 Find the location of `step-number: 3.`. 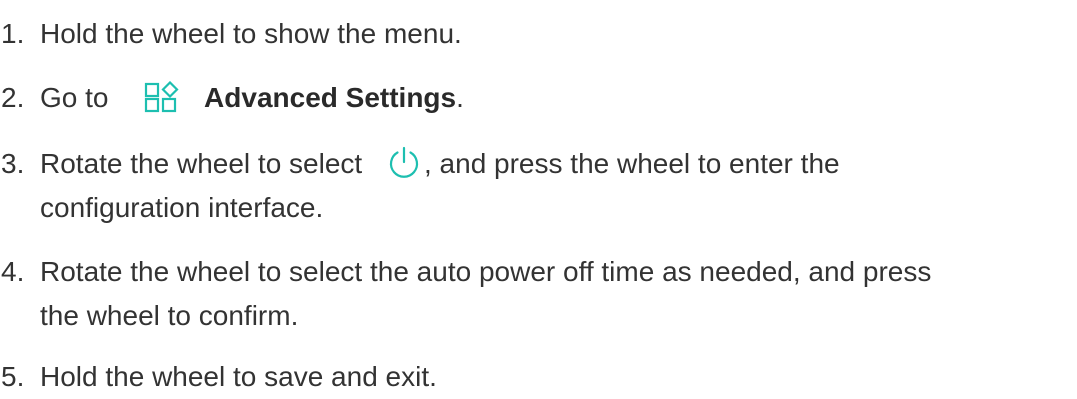

step-number: 3. is located at coordinates (13, 163).